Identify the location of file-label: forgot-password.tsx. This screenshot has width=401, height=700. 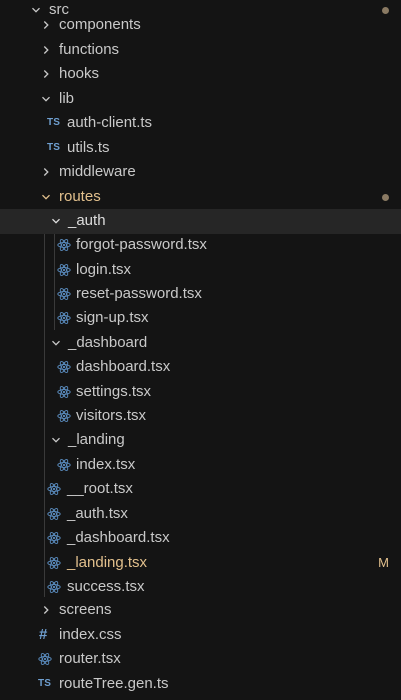
(141, 244).